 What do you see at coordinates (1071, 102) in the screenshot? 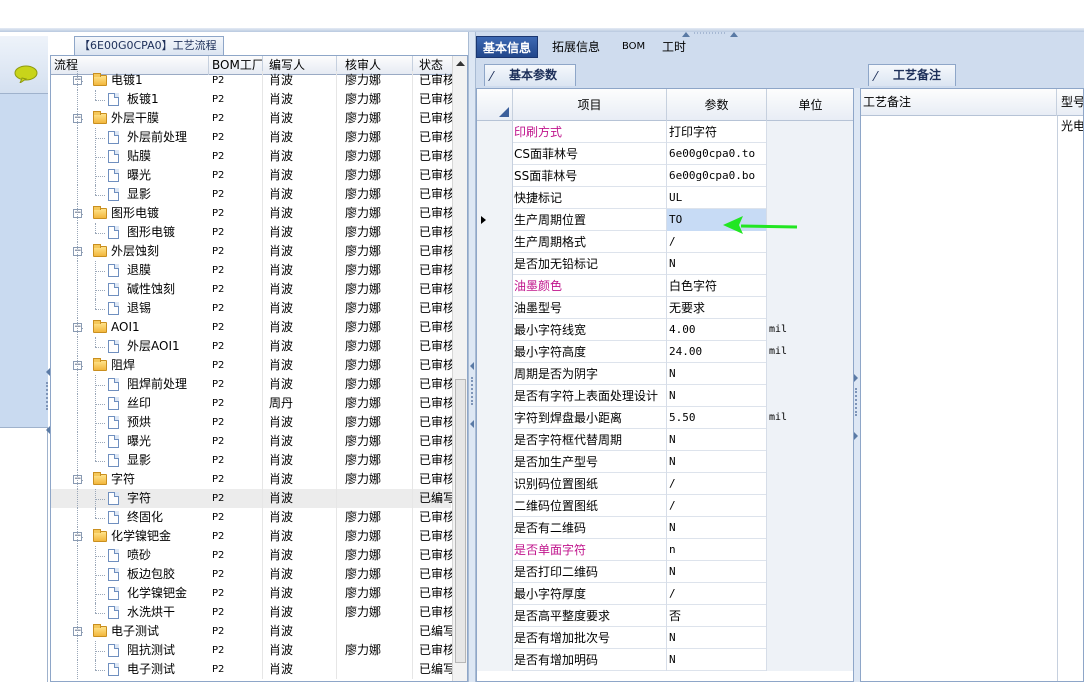
I see `column-header-model: 型号` at bounding box center [1071, 102].